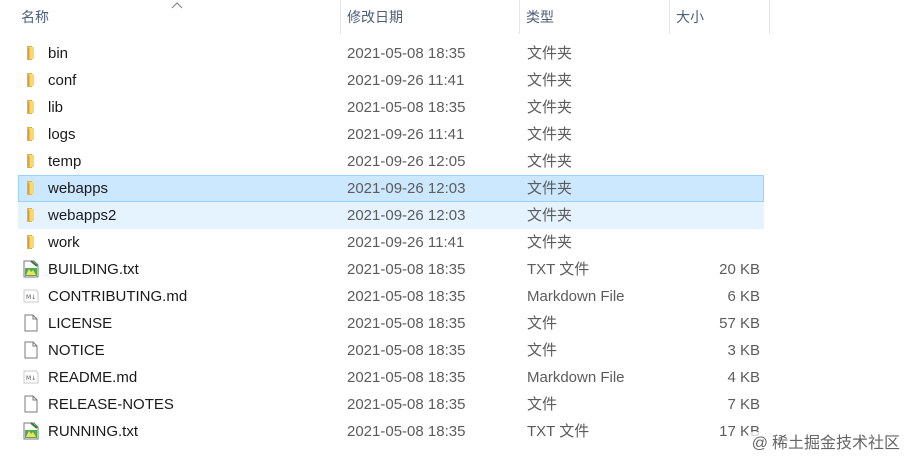 This screenshot has height=466, width=910. Describe the element at coordinates (62, 80) in the screenshot. I see `file-name: conf` at that location.